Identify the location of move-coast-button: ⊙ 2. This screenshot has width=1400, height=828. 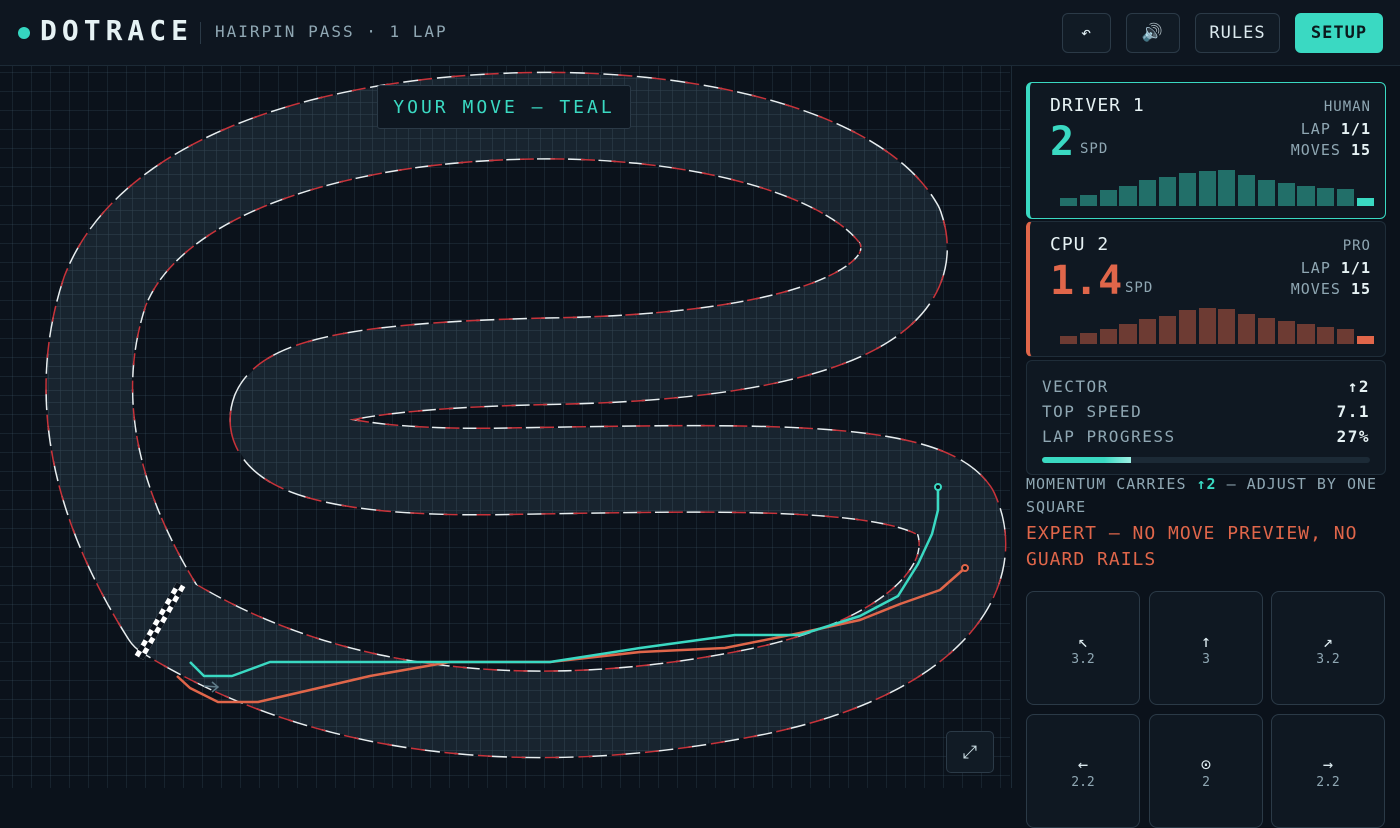
(1206, 771).